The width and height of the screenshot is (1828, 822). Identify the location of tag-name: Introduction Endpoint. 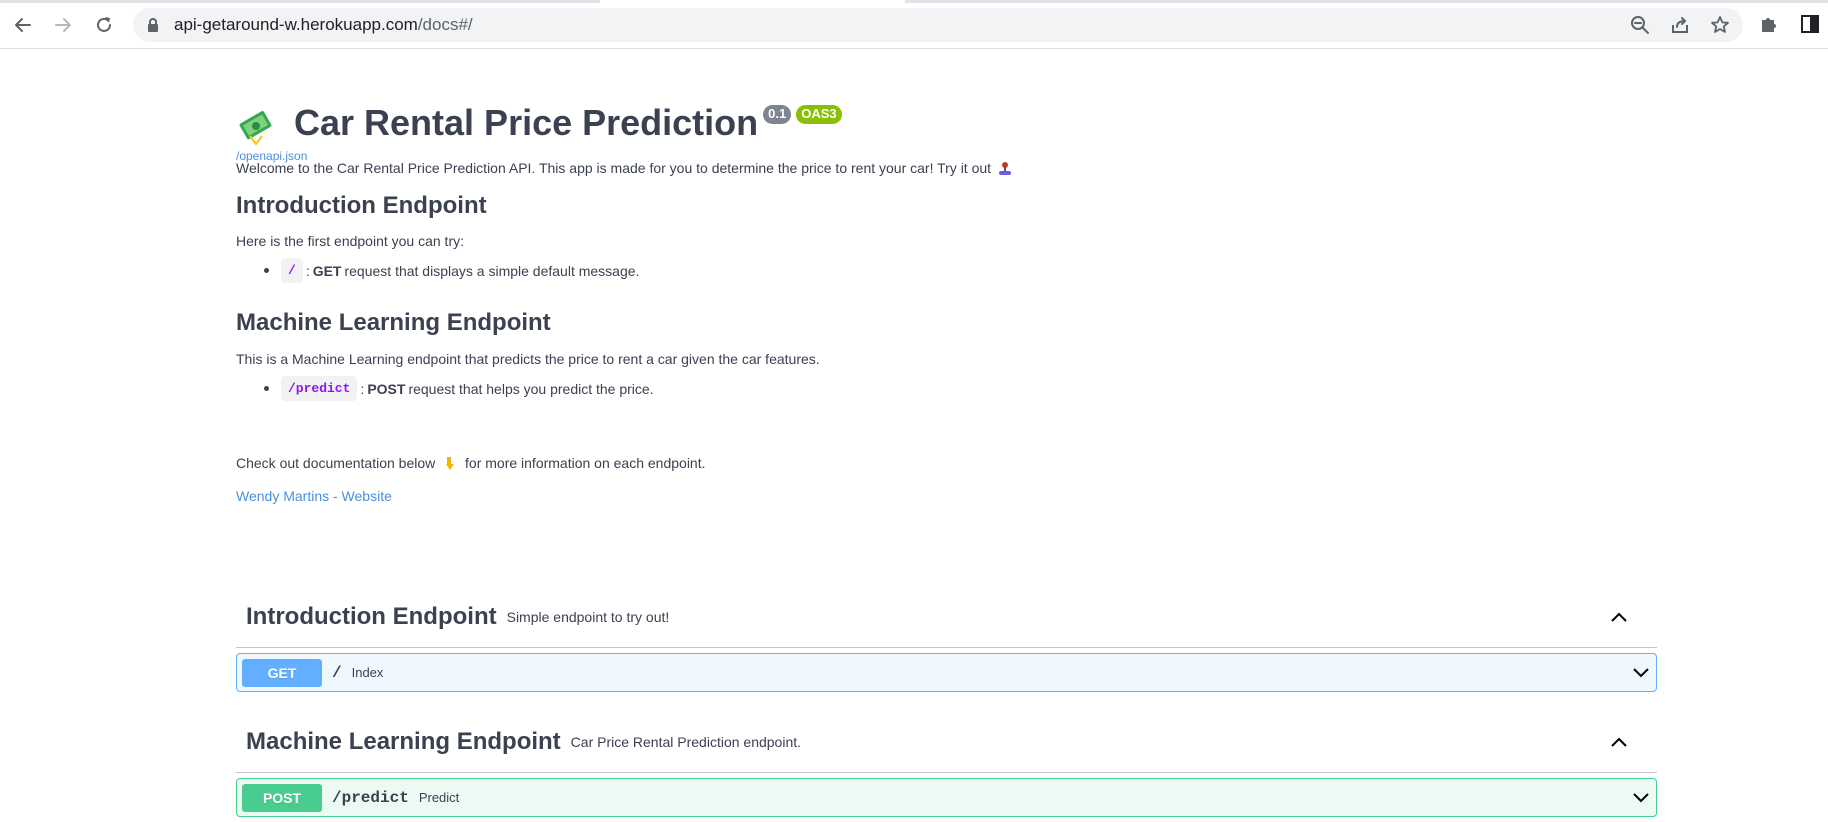
(371, 616).